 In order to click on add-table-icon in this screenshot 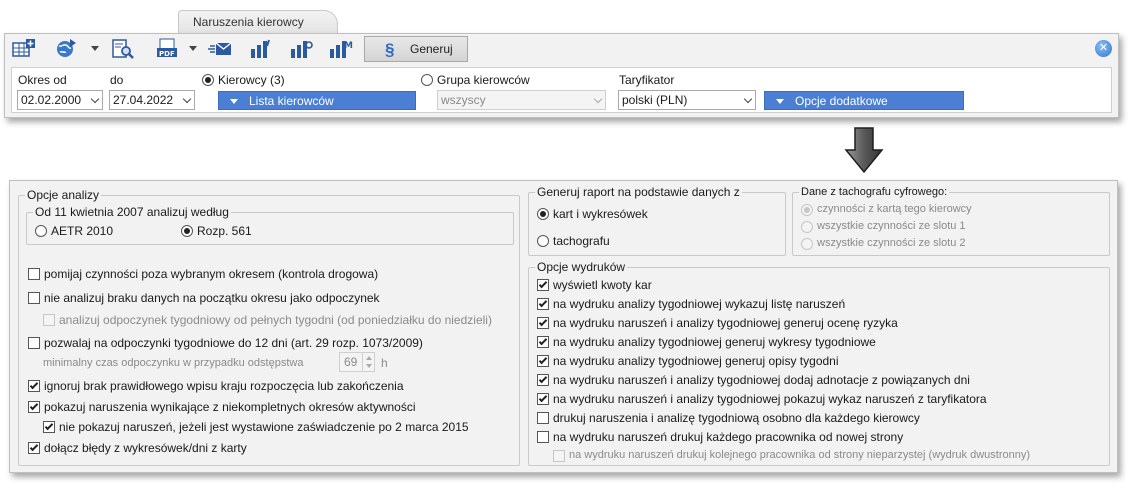, I will do `click(24, 49)`.